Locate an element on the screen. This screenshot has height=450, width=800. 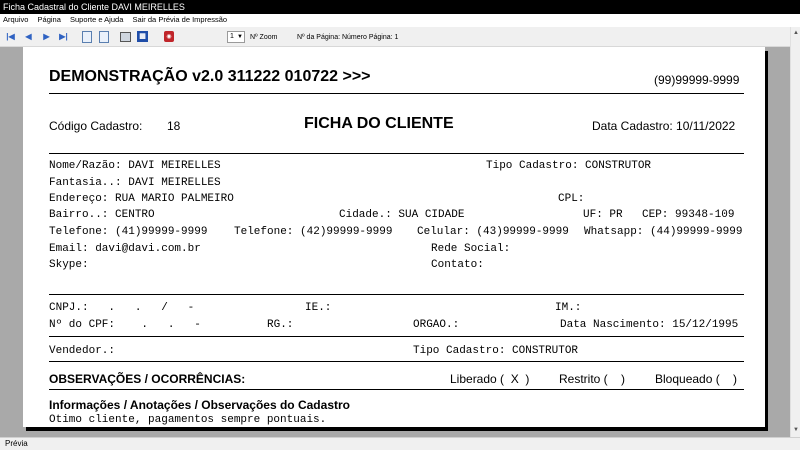
last-page-icon: ▶| is located at coordinates (63, 36).